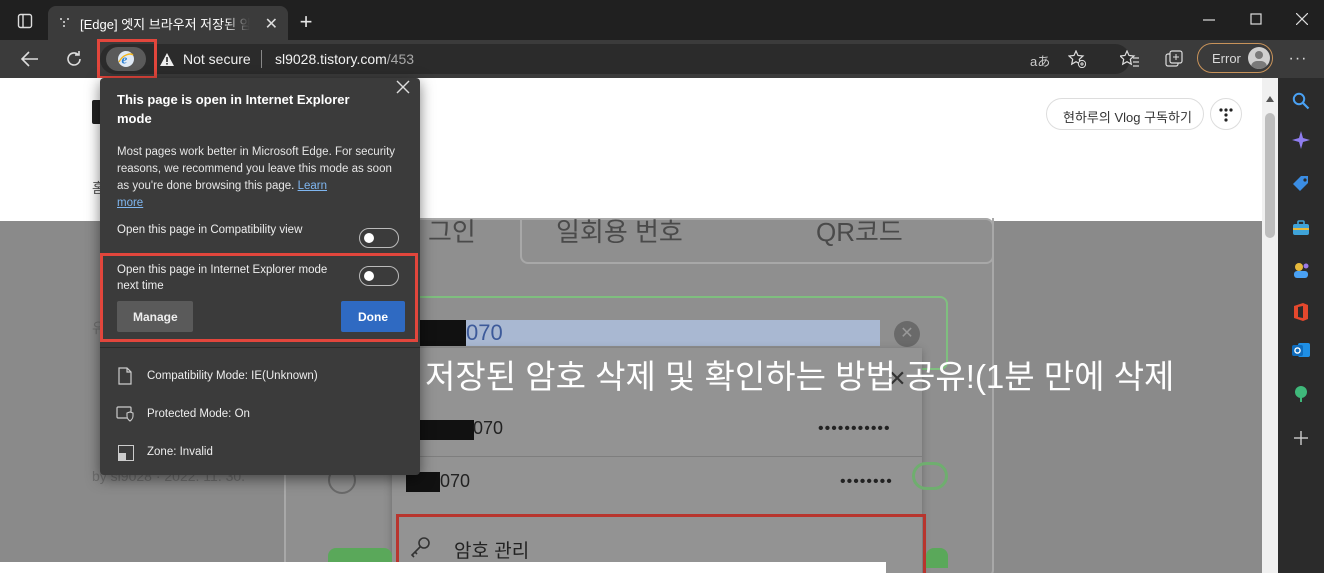 The height and width of the screenshot is (573, 1324). I want to click on refresh-icon, so click(74, 59).